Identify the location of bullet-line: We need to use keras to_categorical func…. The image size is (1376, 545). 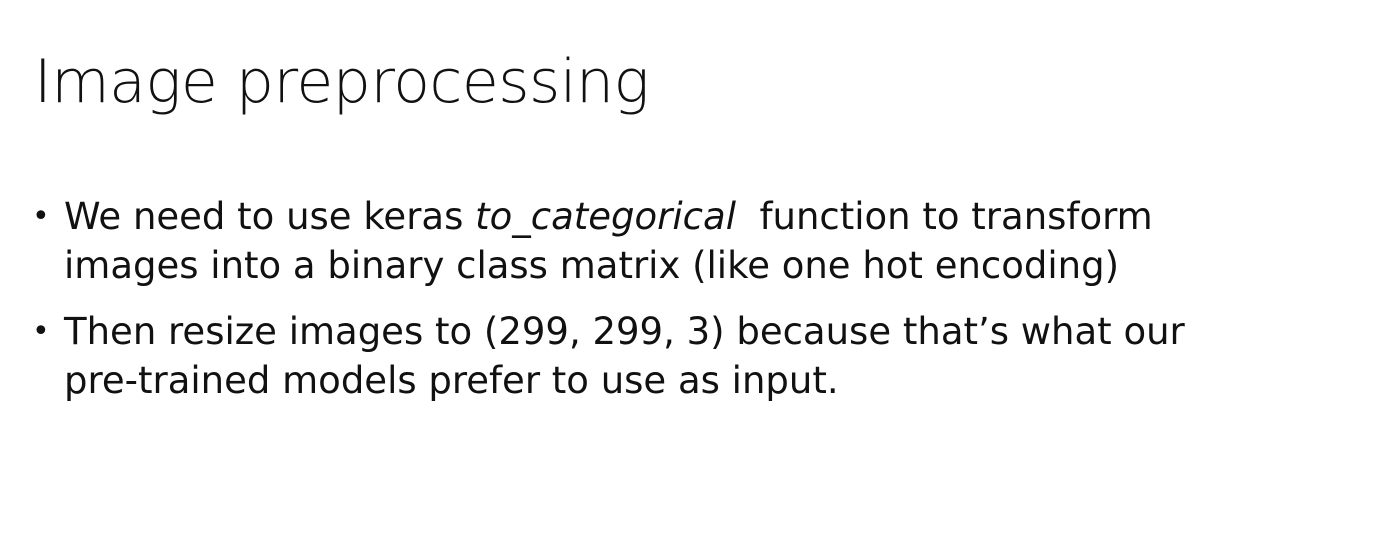
(707, 216).